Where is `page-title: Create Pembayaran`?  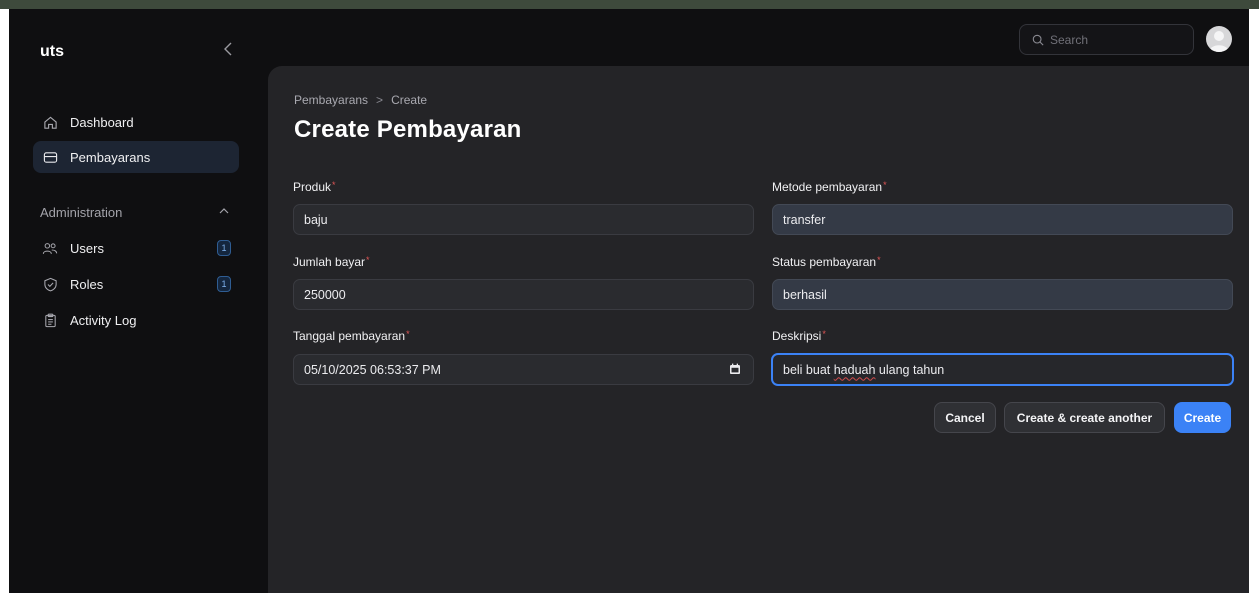
page-title: Create Pembayaran is located at coordinates (408, 129).